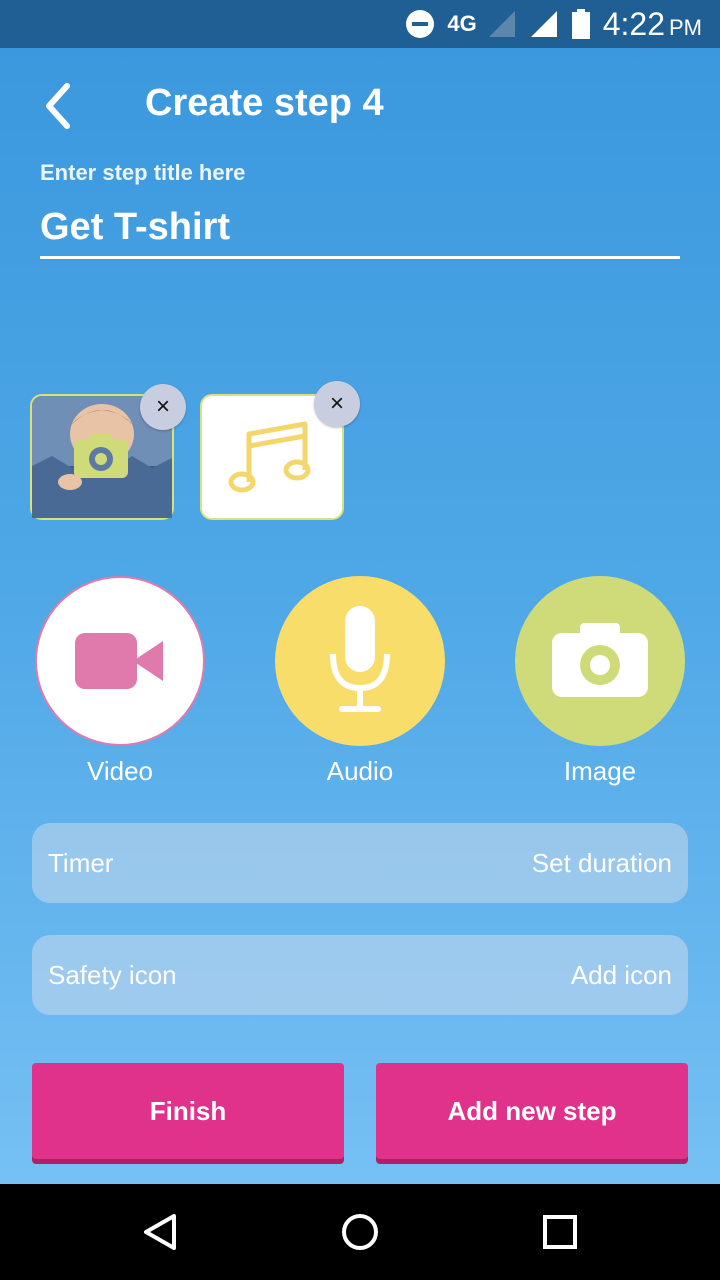  Describe the element at coordinates (360, 228) in the screenshot. I see `step-title-input` at that location.